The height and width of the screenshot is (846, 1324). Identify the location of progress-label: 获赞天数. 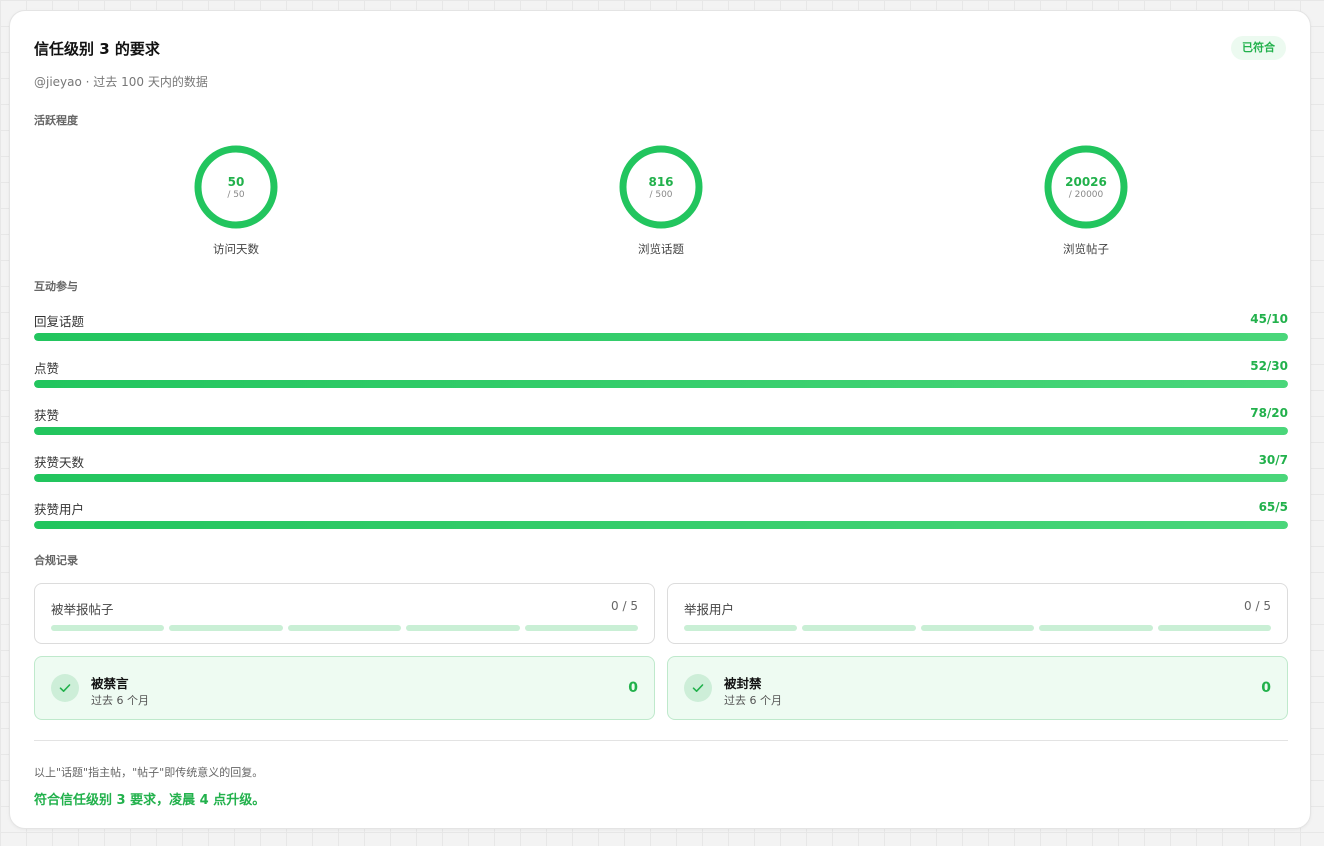
(59, 462).